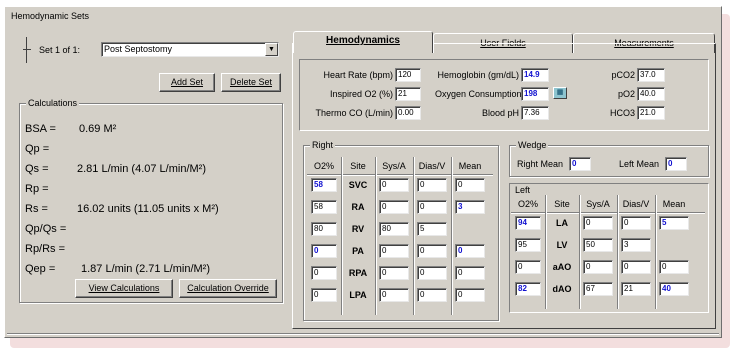  What do you see at coordinates (535, 113) in the screenshot?
I see `blood-ph-input: 7.36` at bounding box center [535, 113].